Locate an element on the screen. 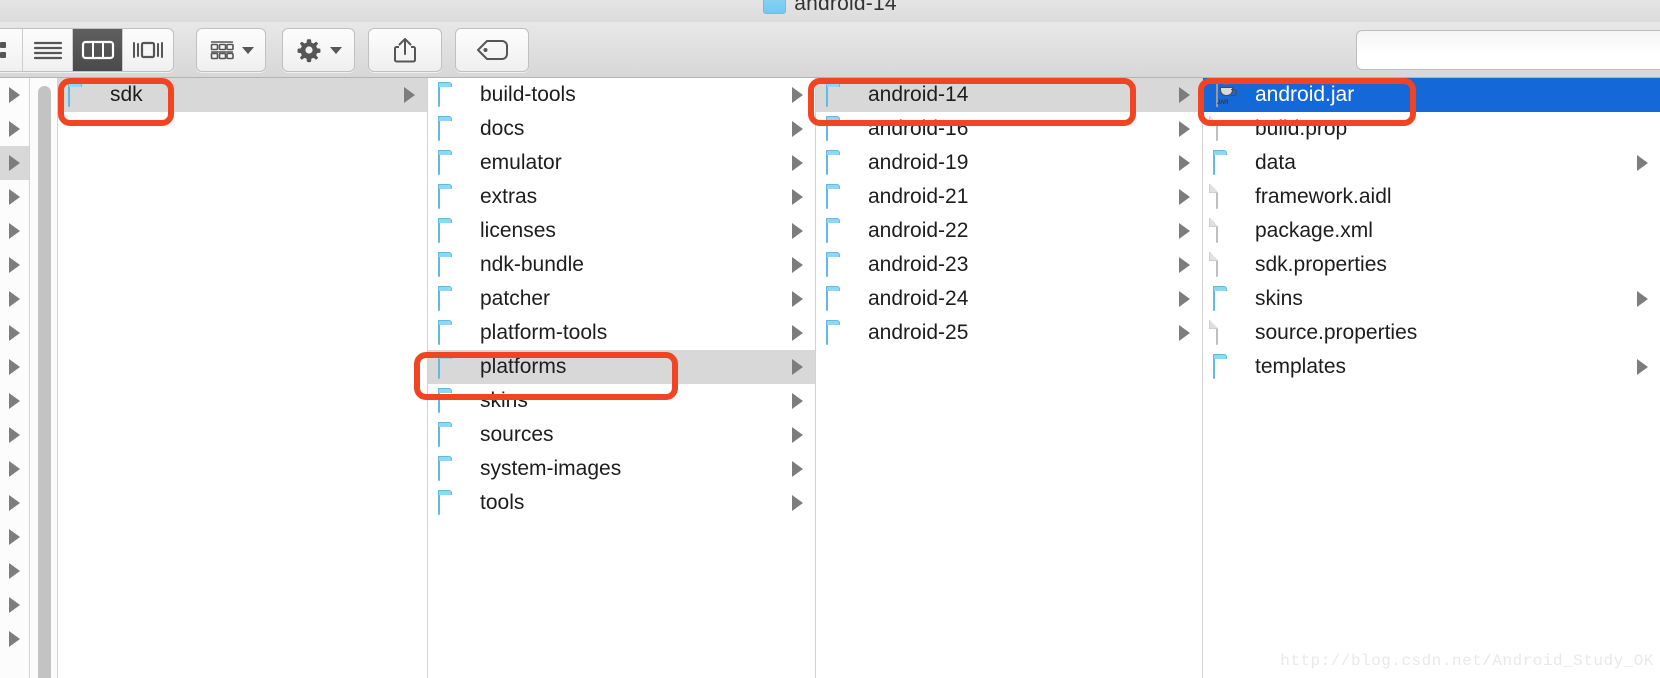  gallery-view-button is located at coordinates (148, 50).